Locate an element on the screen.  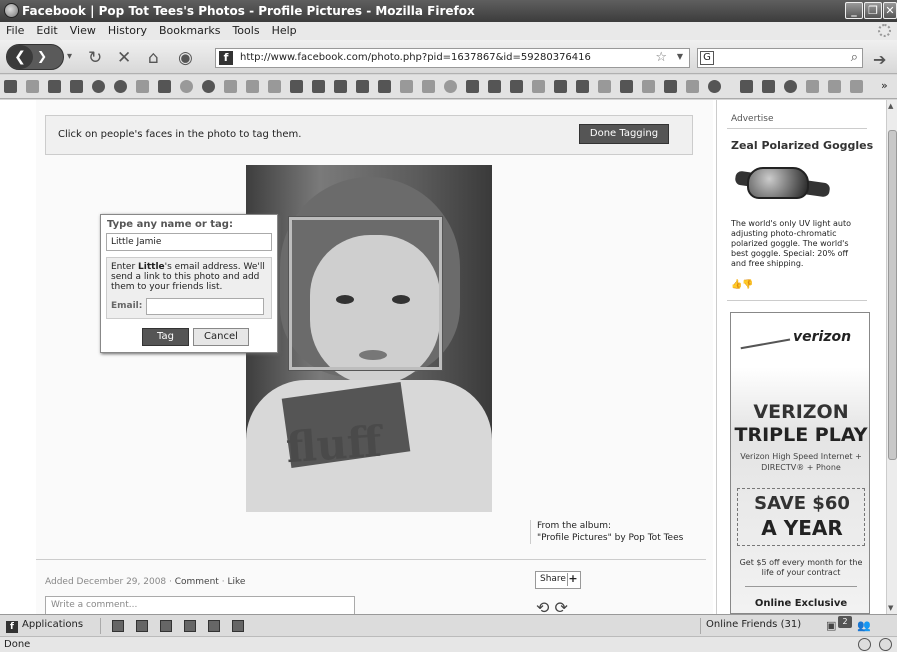
bookmark-star-icon: ☆ is located at coordinates (661, 57).